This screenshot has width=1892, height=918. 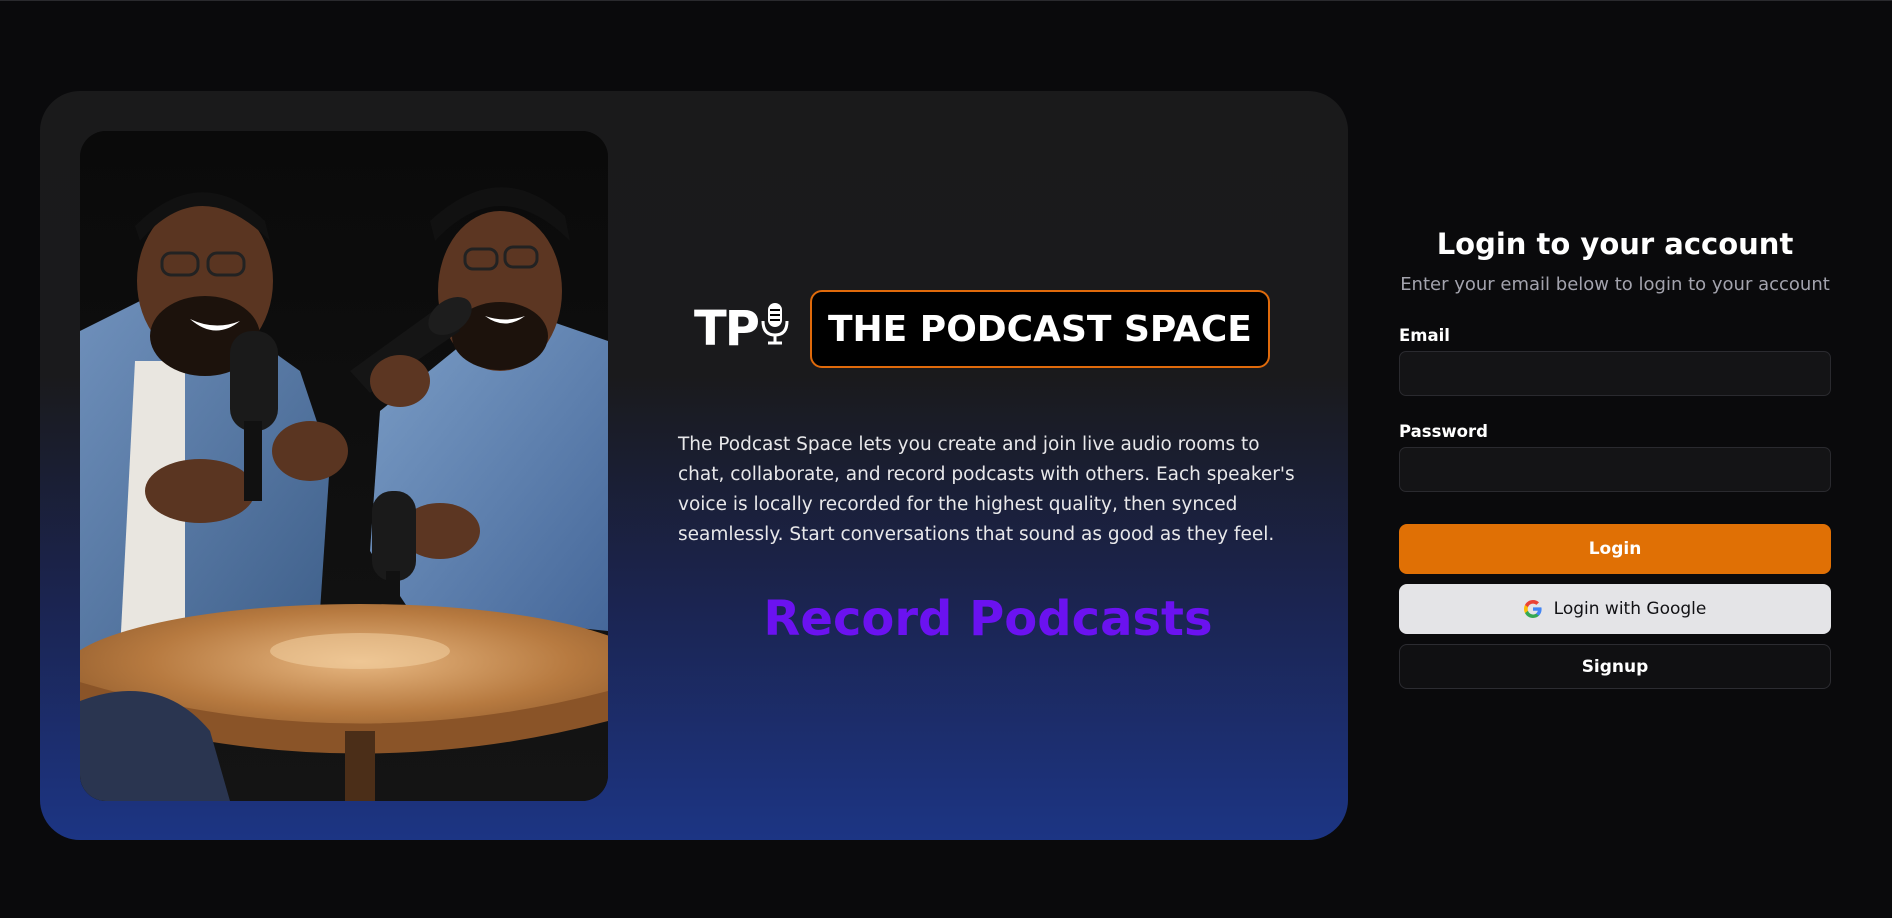 What do you see at coordinates (1630, 609) in the screenshot?
I see `google-button-label: Login with Google` at bounding box center [1630, 609].